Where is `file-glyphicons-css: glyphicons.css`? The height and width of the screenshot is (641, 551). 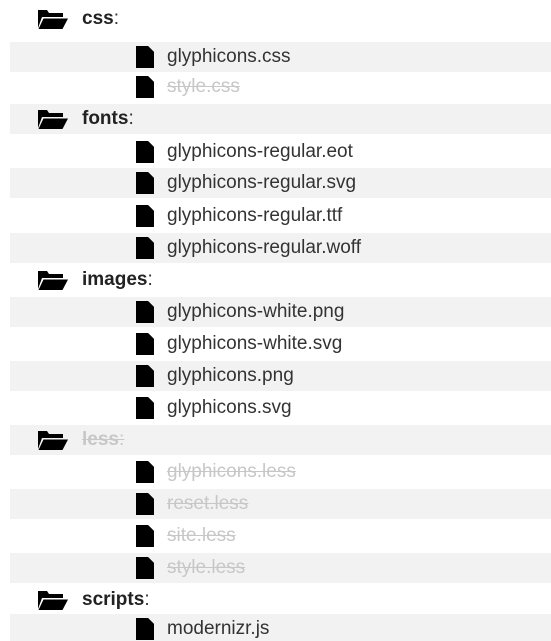
file-glyphicons-css: glyphicons.css is located at coordinates (280, 57).